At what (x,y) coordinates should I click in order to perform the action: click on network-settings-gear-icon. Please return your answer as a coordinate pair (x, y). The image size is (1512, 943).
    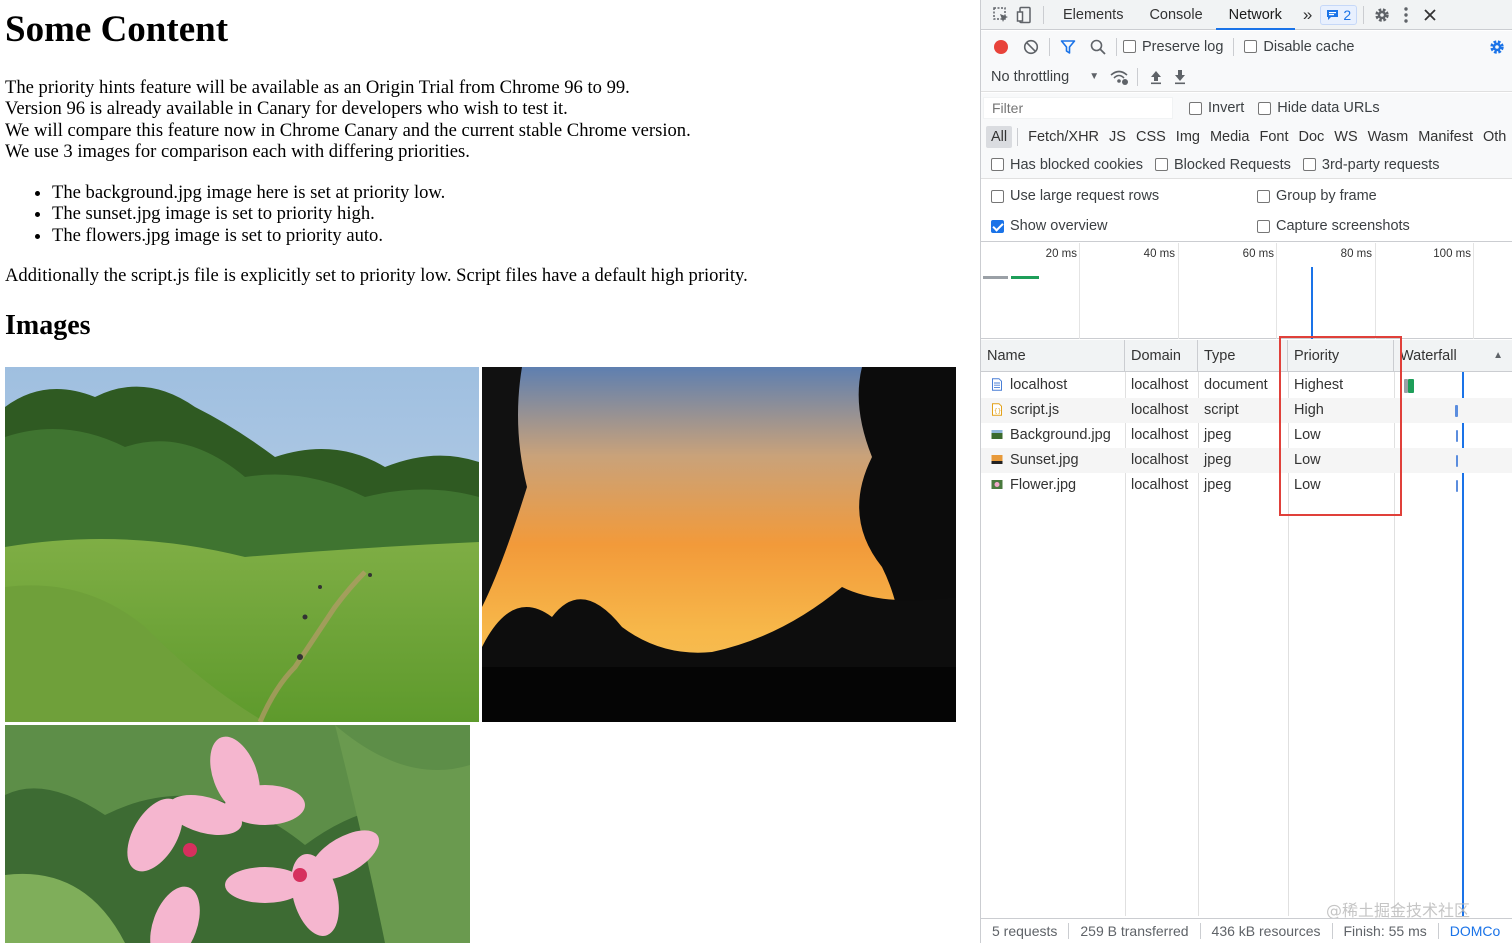
    Looking at the image, I should click on (1497, 47).